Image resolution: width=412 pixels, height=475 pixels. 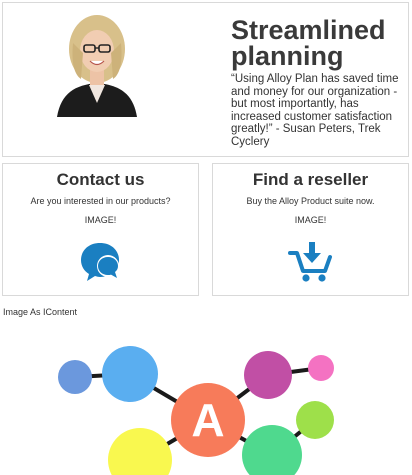 What do you see at coordinates (75, 377) in the screenshot?
I see `node-blue-small` at bounding box center [75, 377].